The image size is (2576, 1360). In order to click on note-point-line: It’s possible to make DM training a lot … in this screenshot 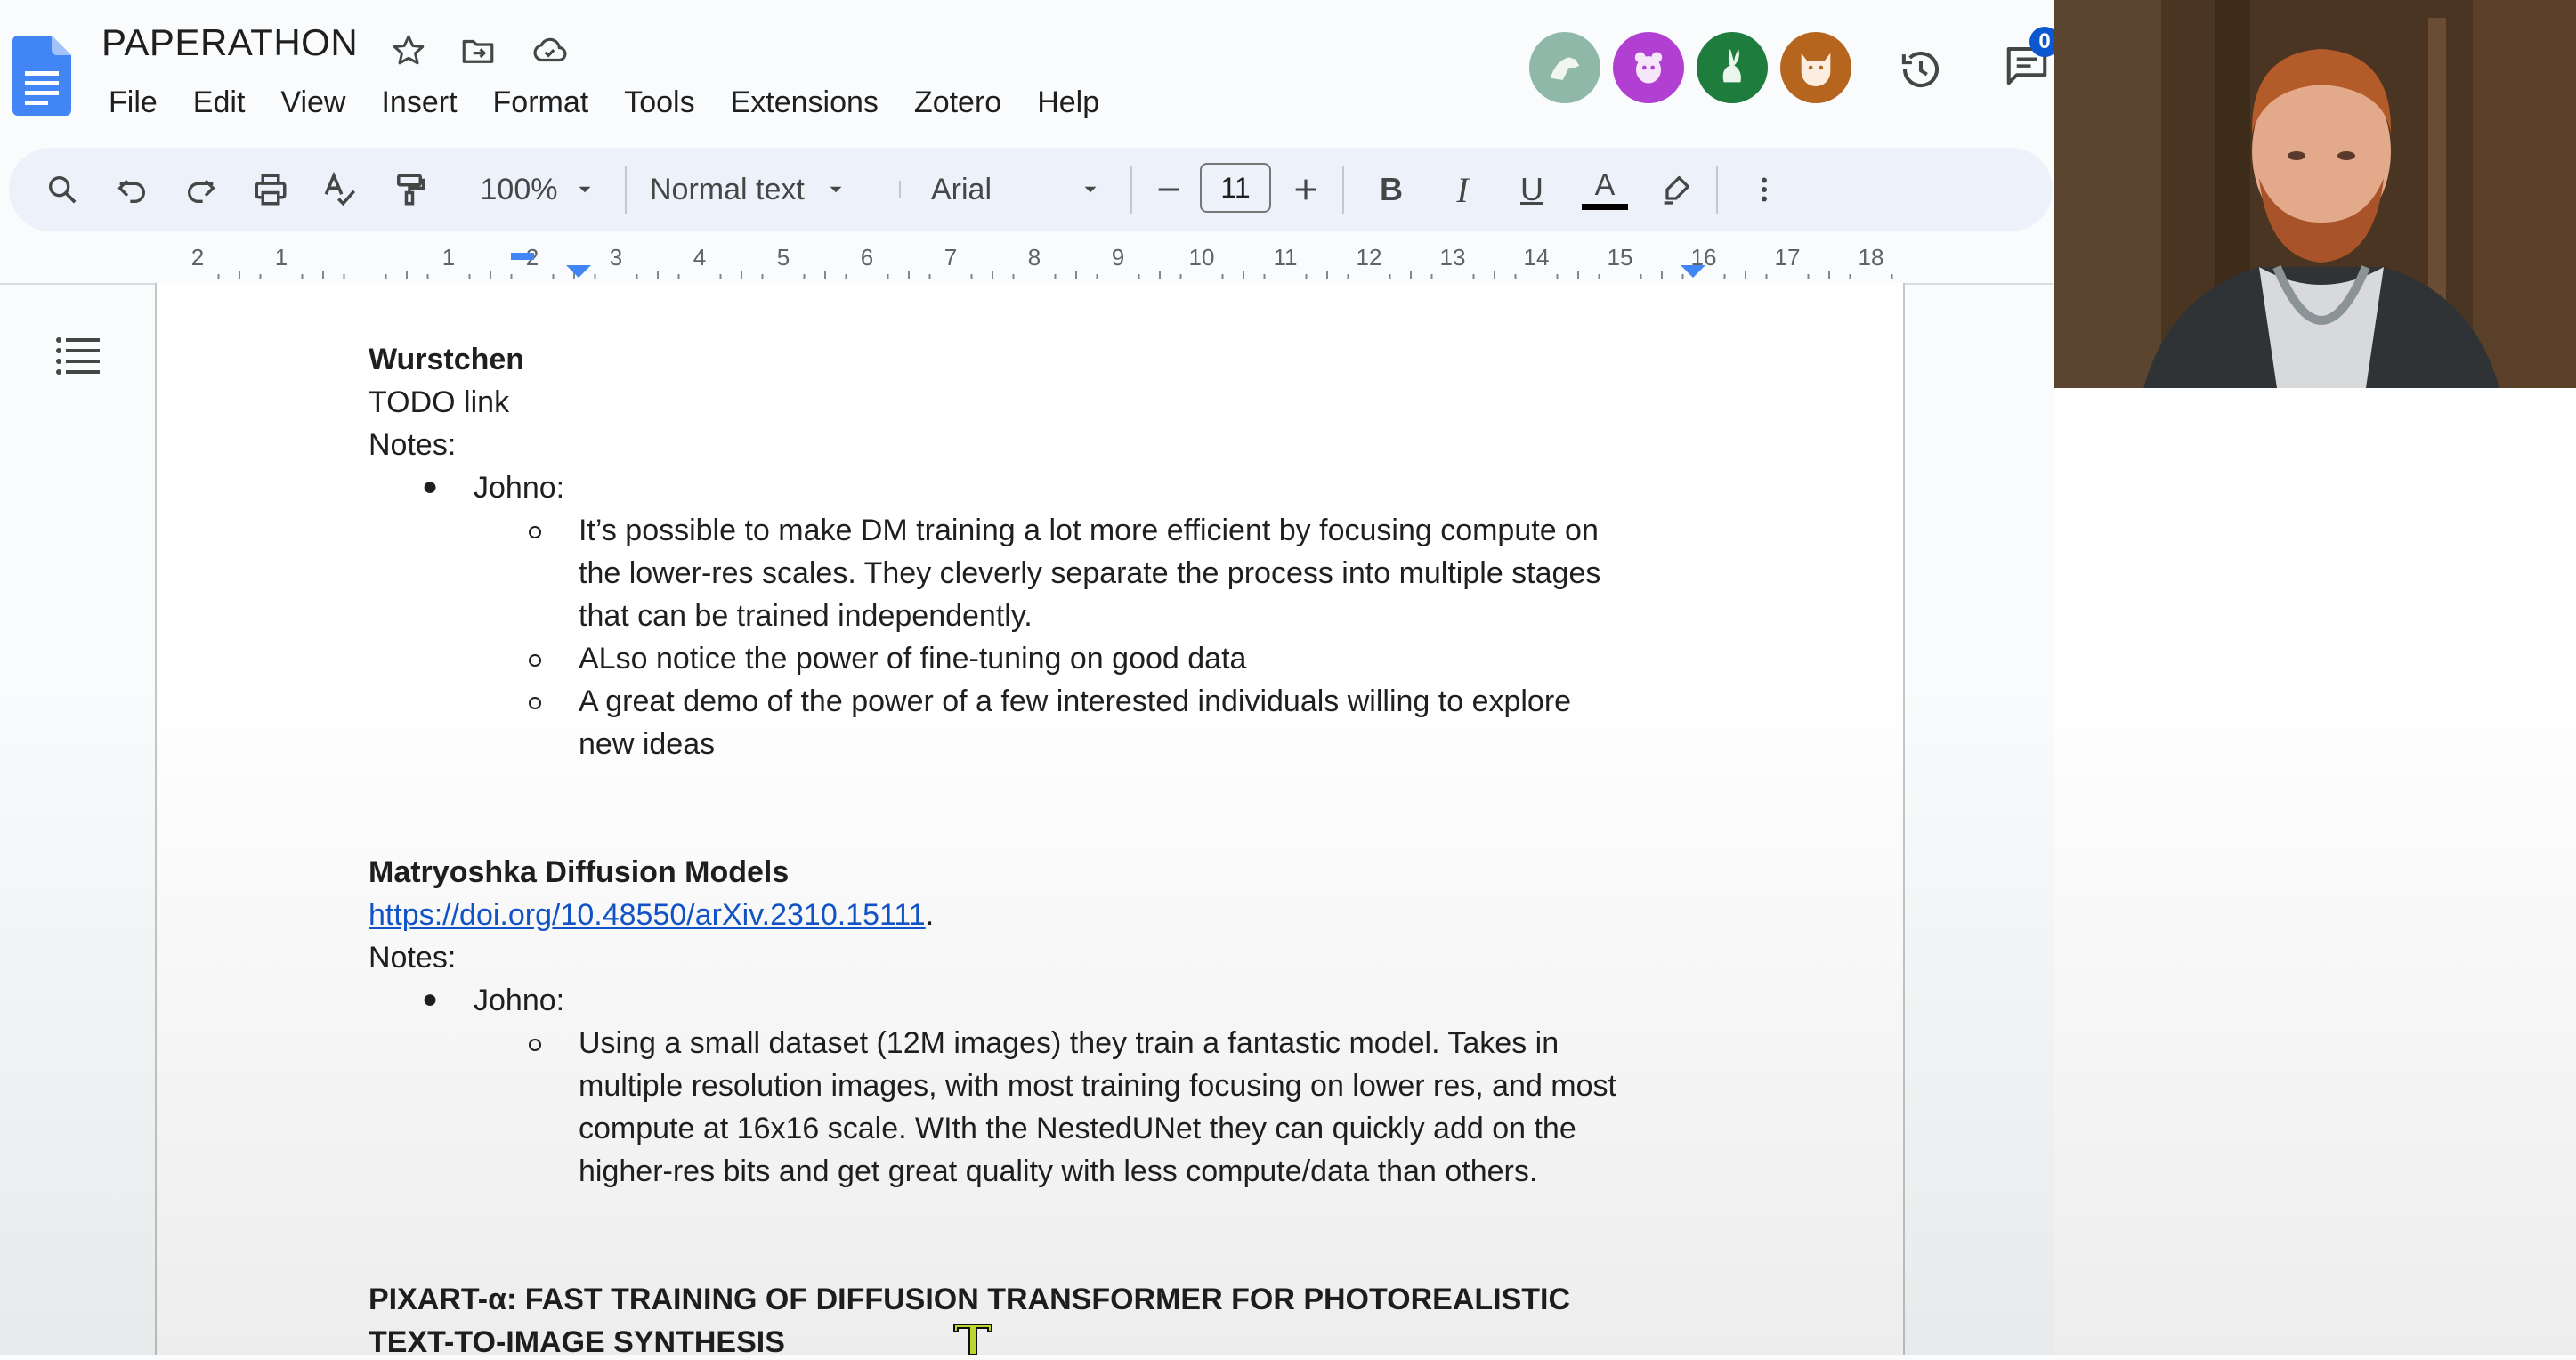, I will do `click(1089, 530)`.